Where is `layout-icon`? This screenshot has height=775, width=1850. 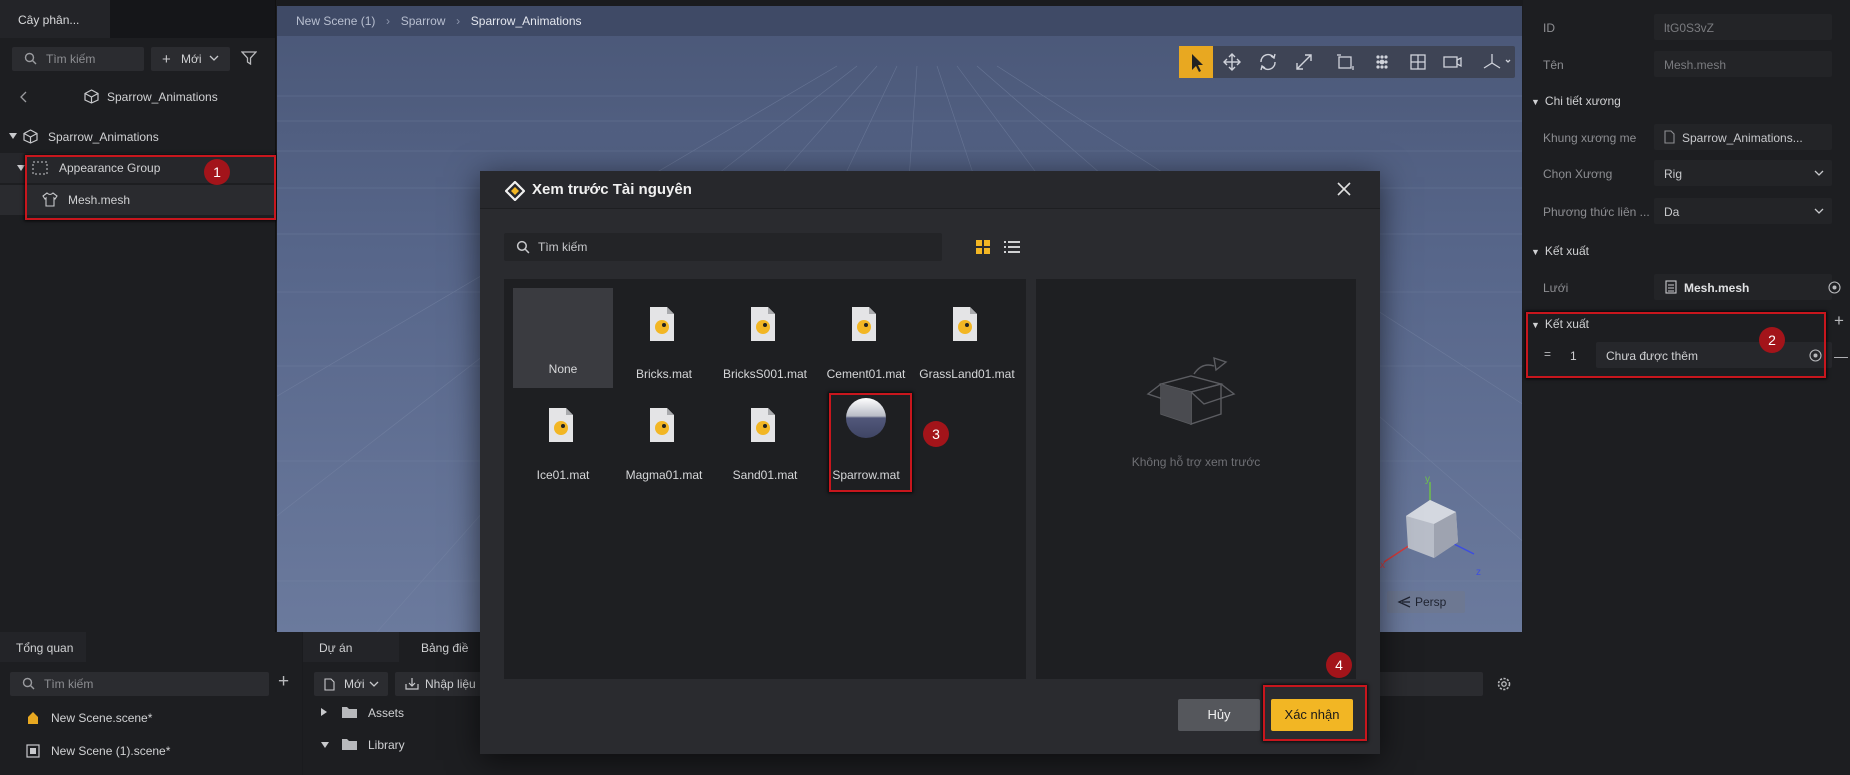
layout-icon is located at coordinates (1418, 62).